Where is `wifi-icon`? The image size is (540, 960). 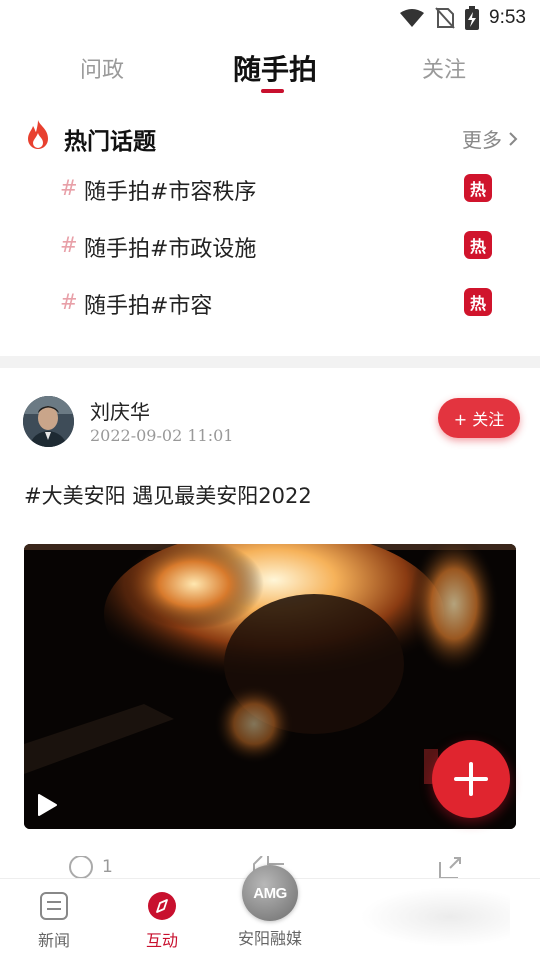
wifi-icon is located at coordinates (412, 18).